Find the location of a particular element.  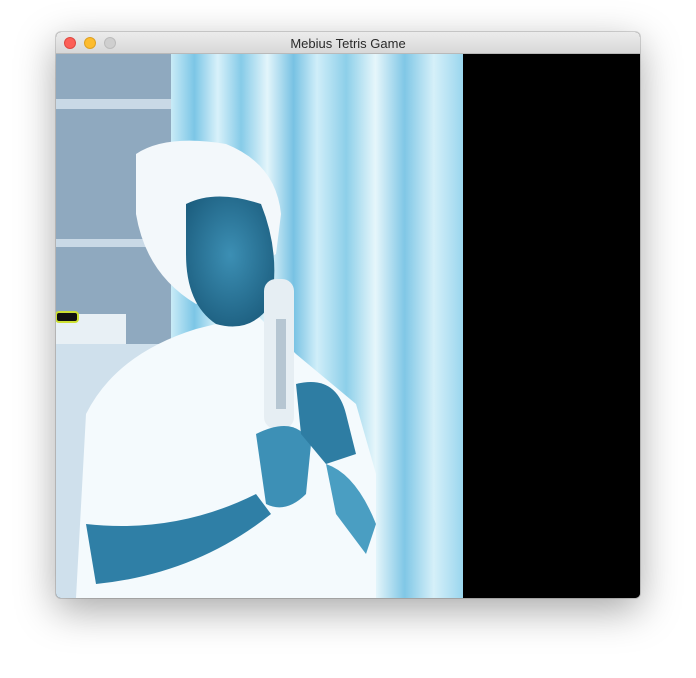

window-title: Mebius Tetris Game is located at coordinates (348, 43).